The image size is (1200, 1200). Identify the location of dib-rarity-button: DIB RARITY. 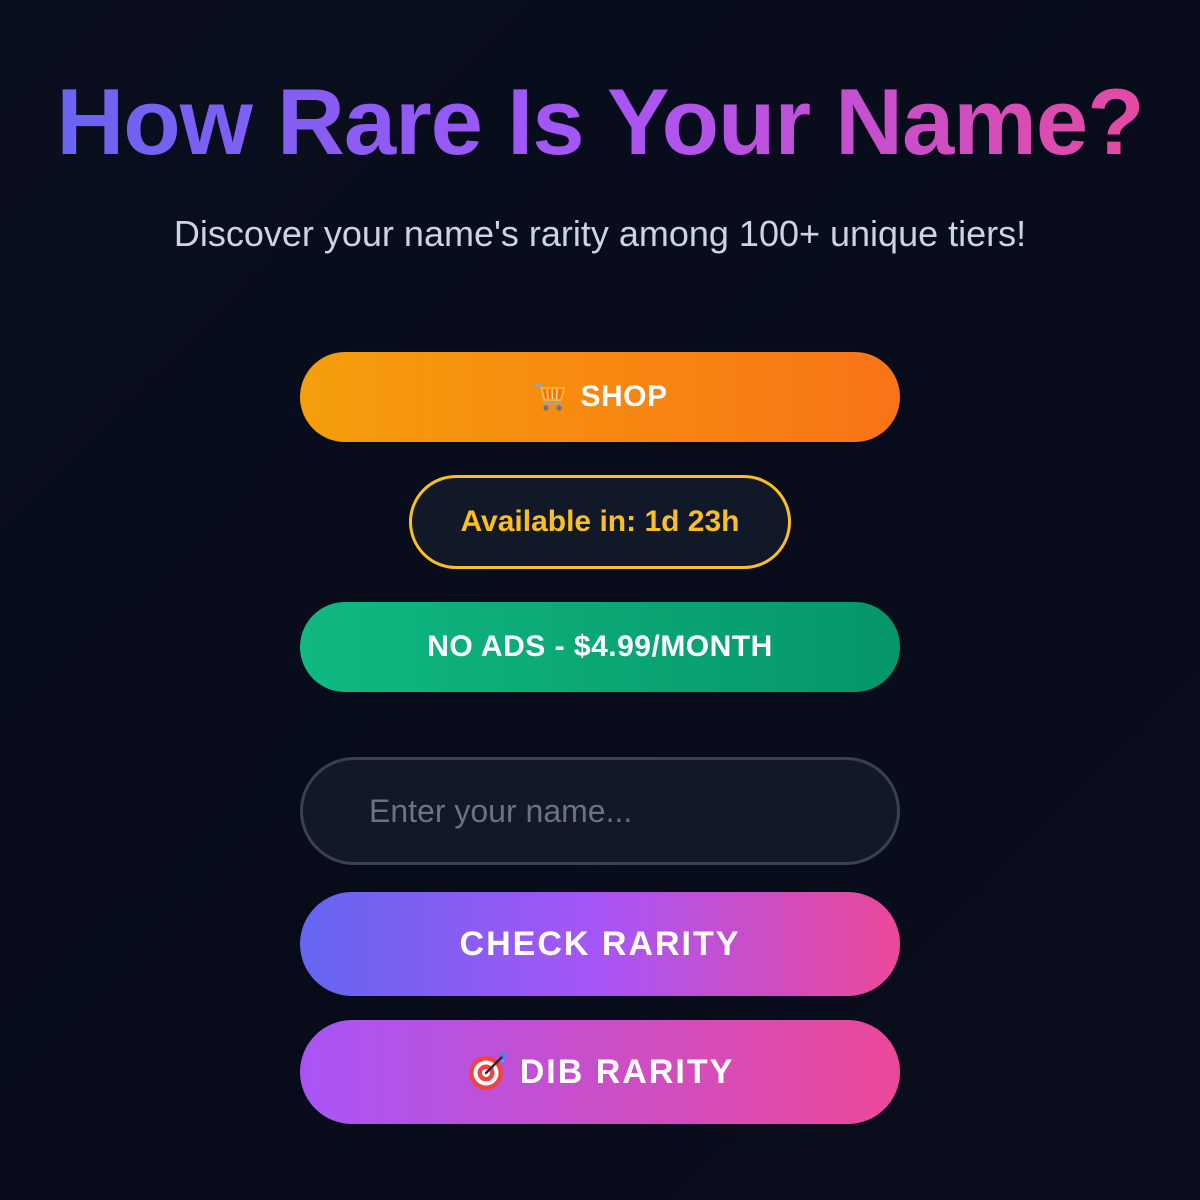
(600, 1072).